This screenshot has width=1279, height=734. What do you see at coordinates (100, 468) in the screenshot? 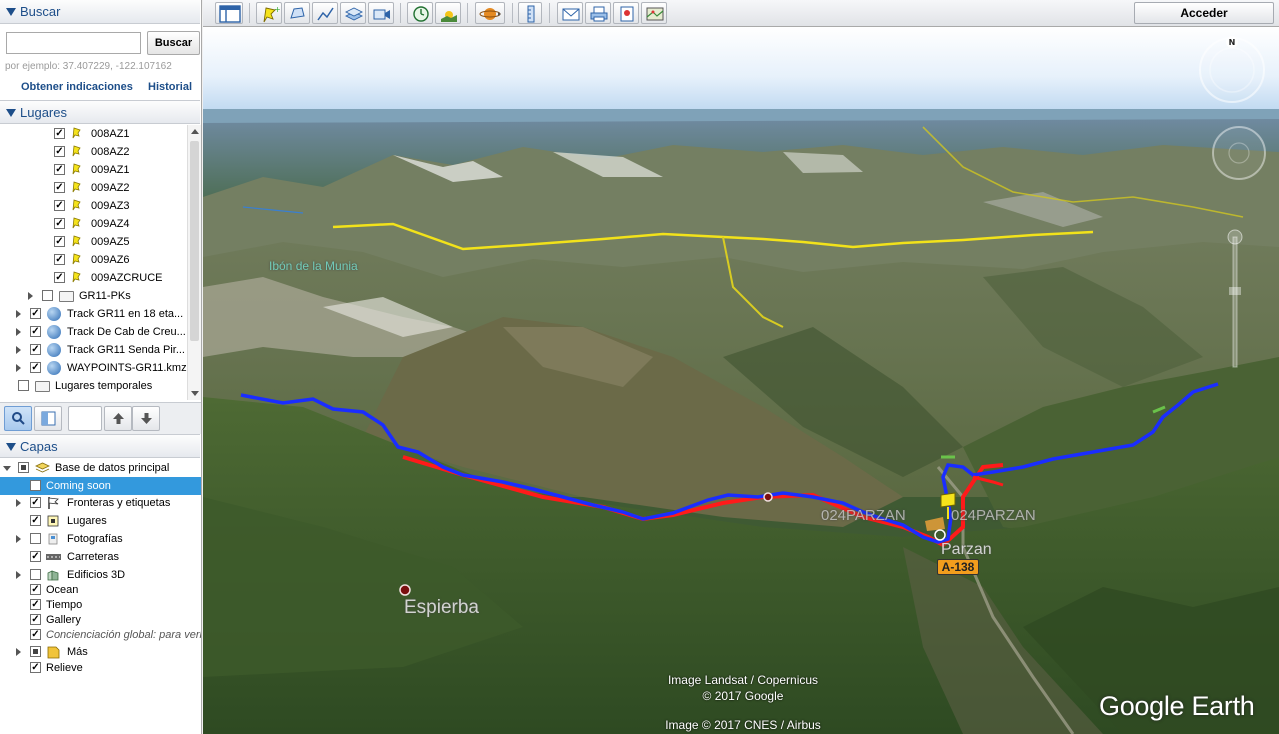
I see `list-item: Base de datos principal` at bounding box center [100, 468].